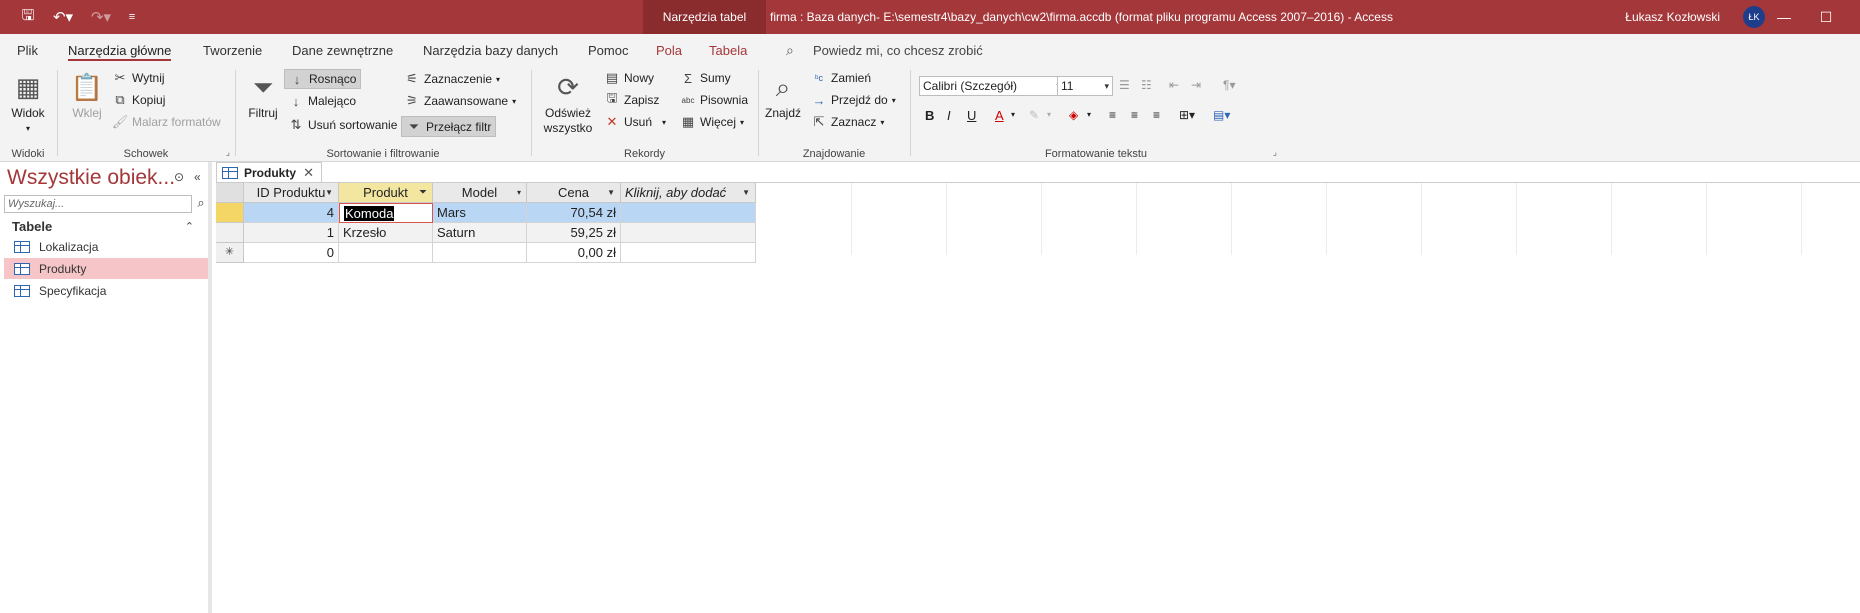 This screenshot has width=1860, height=613. I want to click on new-record-asterisk-icon: ✳, so click(230, 253).